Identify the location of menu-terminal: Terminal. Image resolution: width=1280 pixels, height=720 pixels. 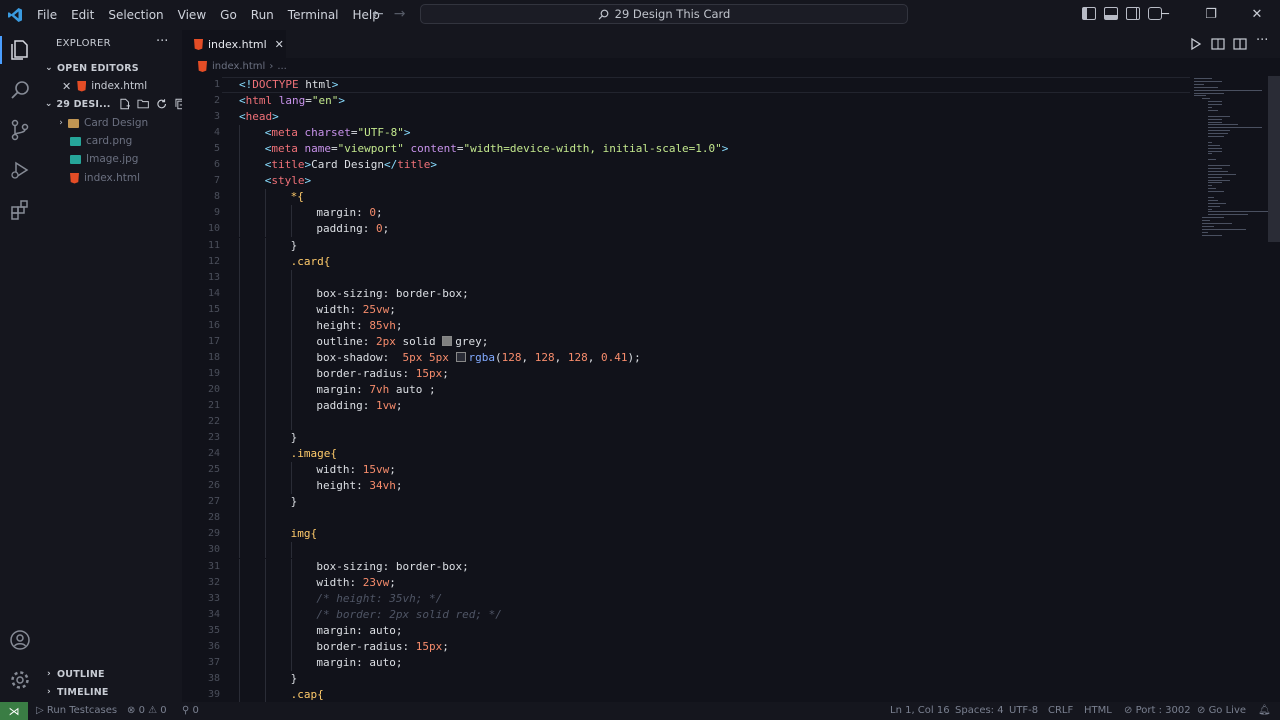
(313, 15).